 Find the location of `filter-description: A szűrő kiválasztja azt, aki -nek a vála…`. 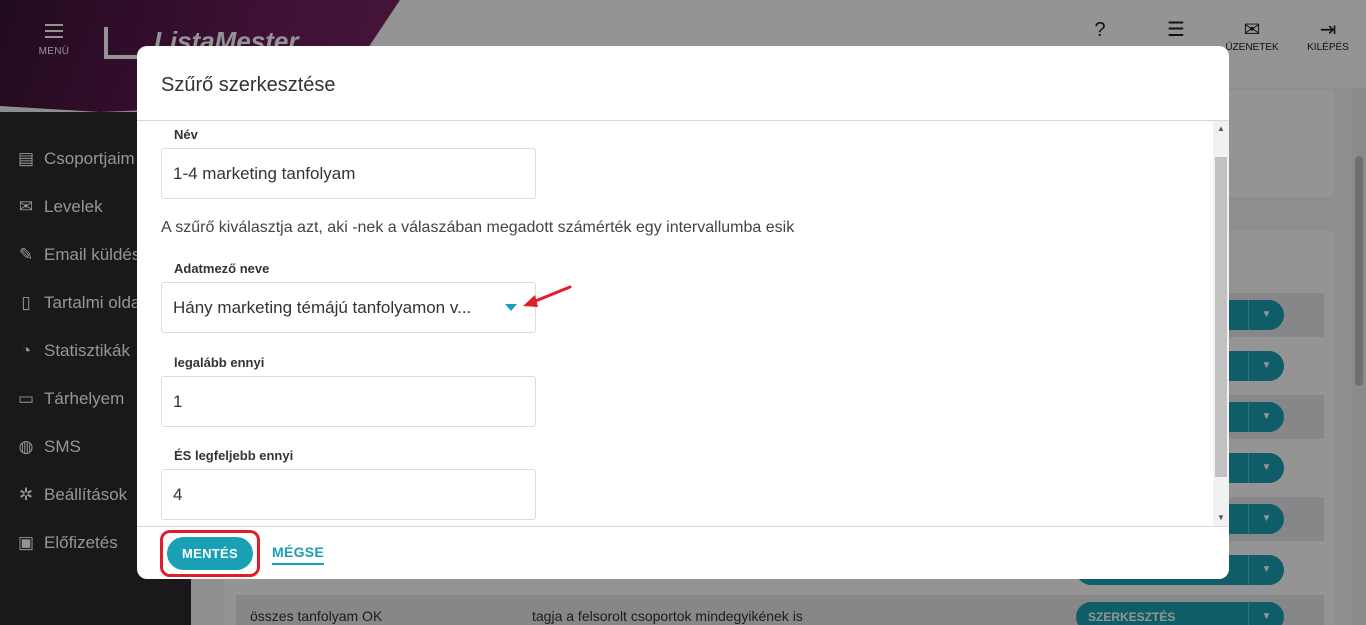

filter-description: A szűrő kiválasztja azt, aki -nek a vála… is located at coordinates (478, 227).